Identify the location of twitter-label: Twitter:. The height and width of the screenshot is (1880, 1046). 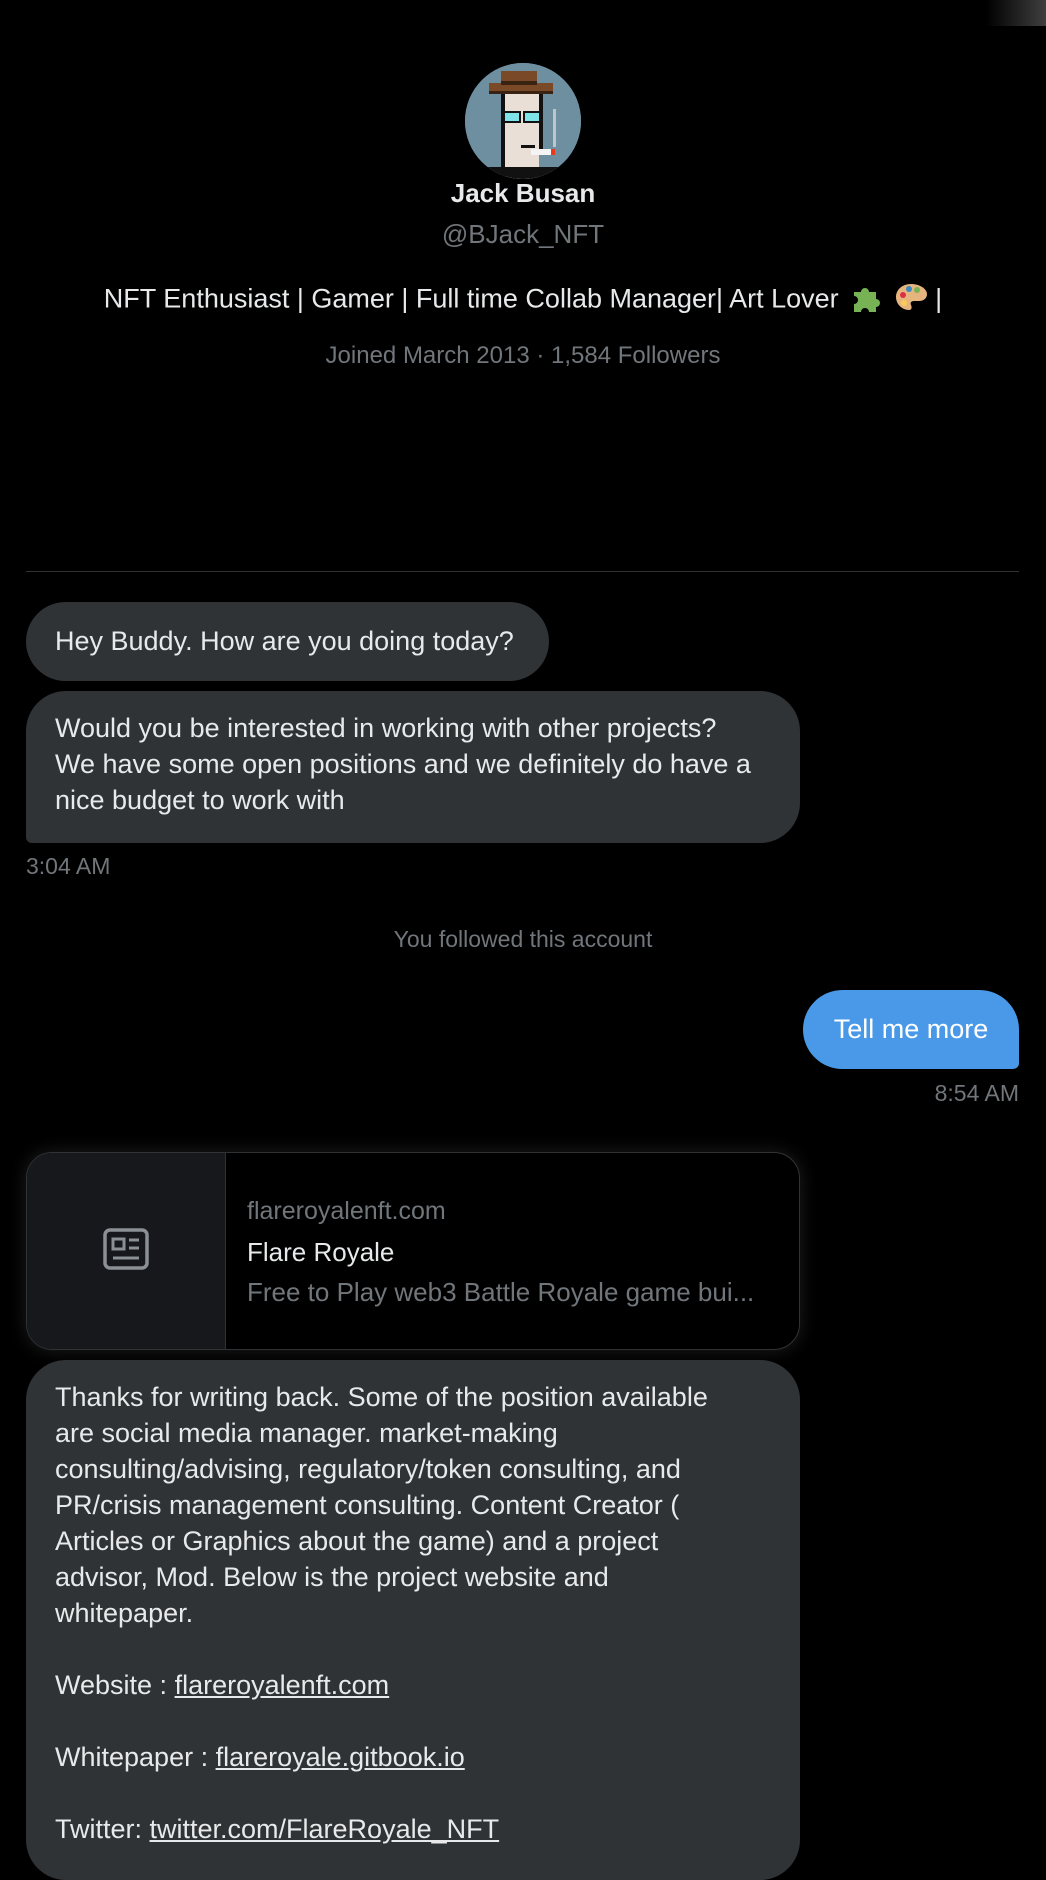
(102, 1829).